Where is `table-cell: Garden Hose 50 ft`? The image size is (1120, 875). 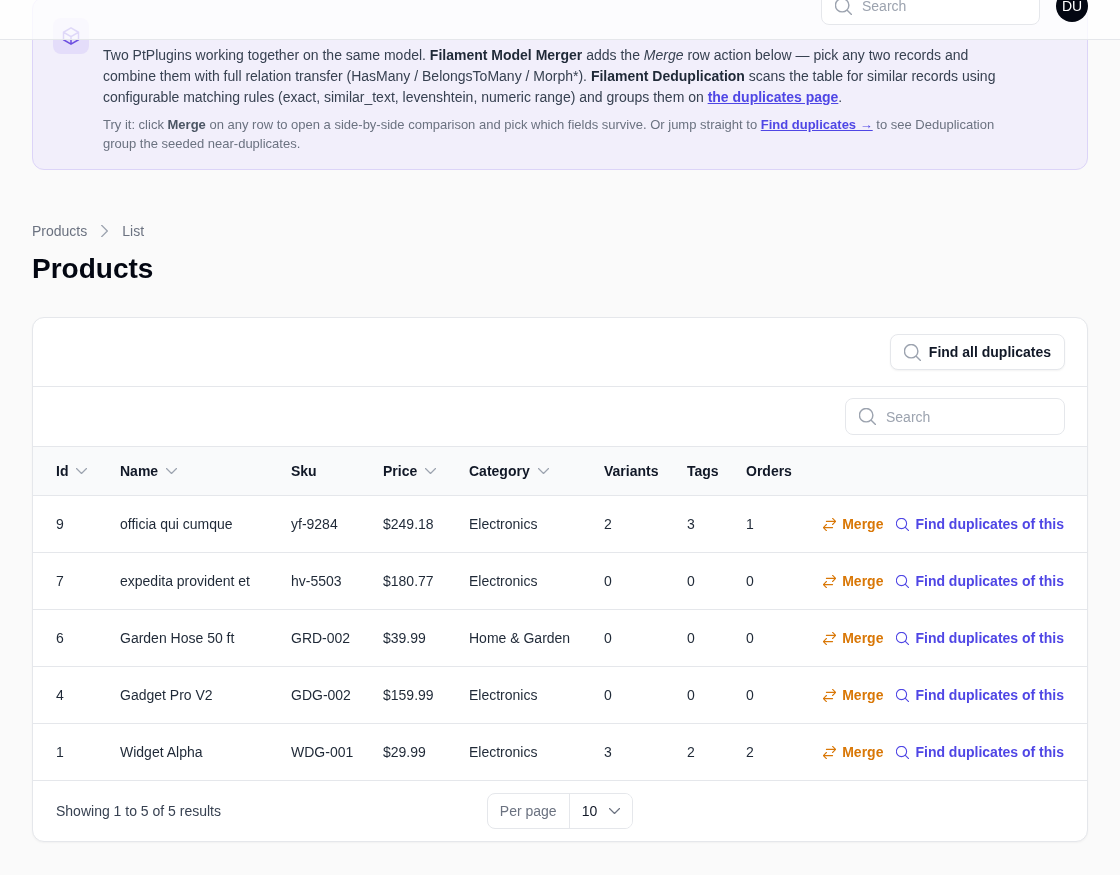
table-cell: Garden Hose 50 ft is located at coordinates (177, 638).